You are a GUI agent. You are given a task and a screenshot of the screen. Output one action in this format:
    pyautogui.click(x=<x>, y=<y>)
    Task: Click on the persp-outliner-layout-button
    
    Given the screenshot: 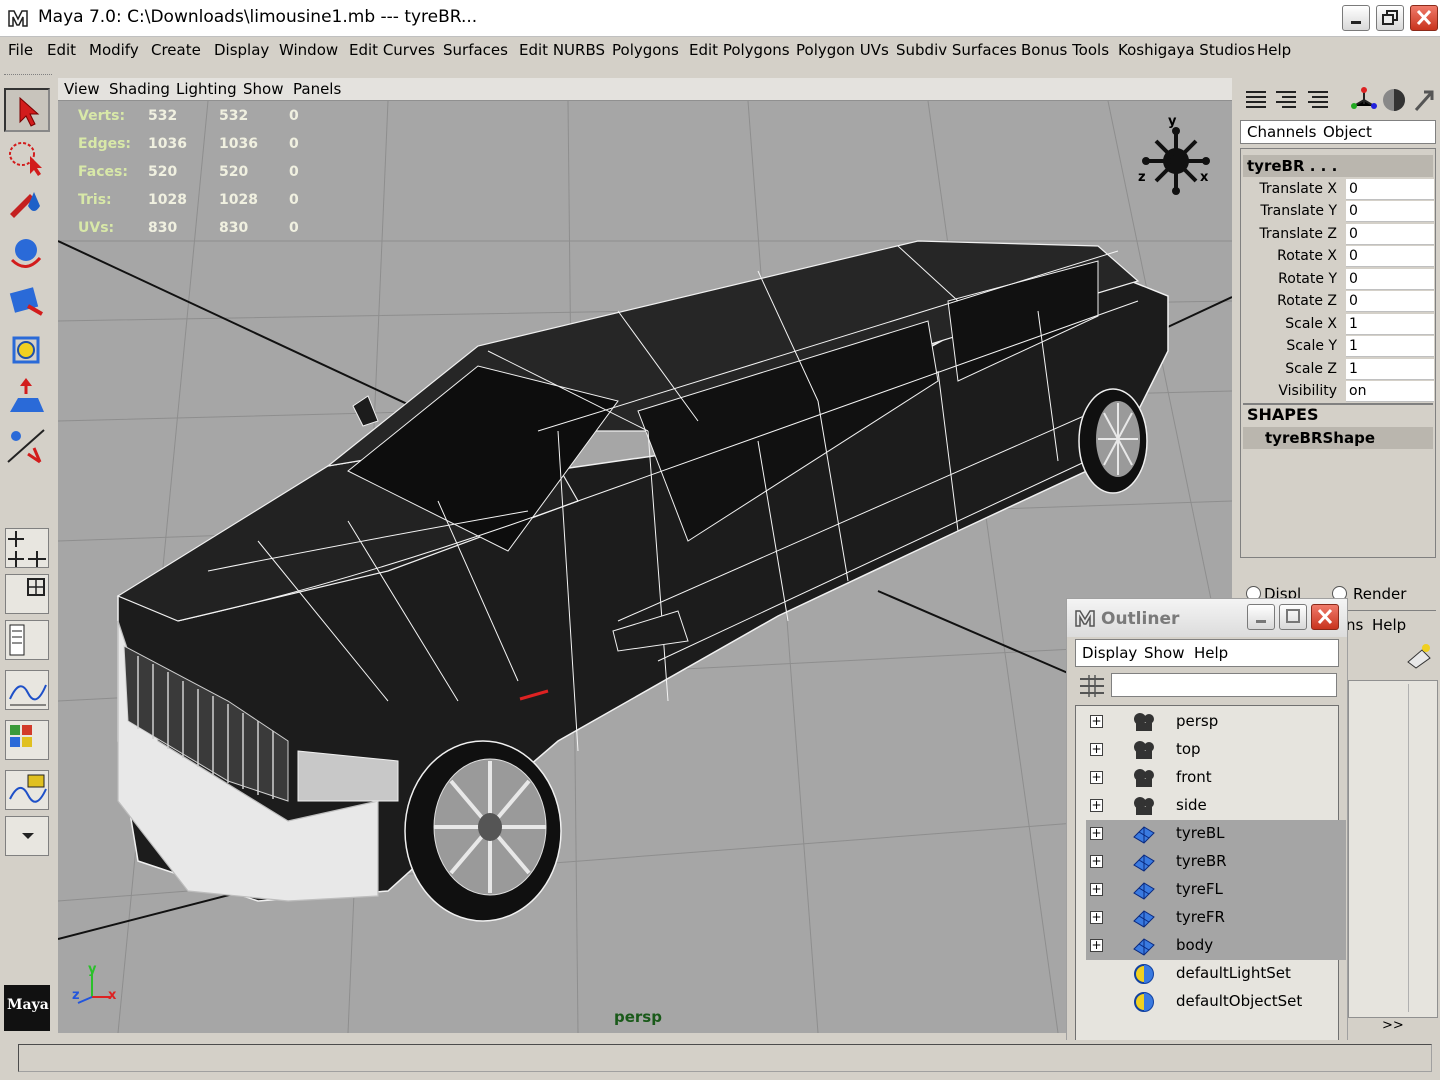 What is the action you would take?
    pyautogui.click(x=27, y=640)
    